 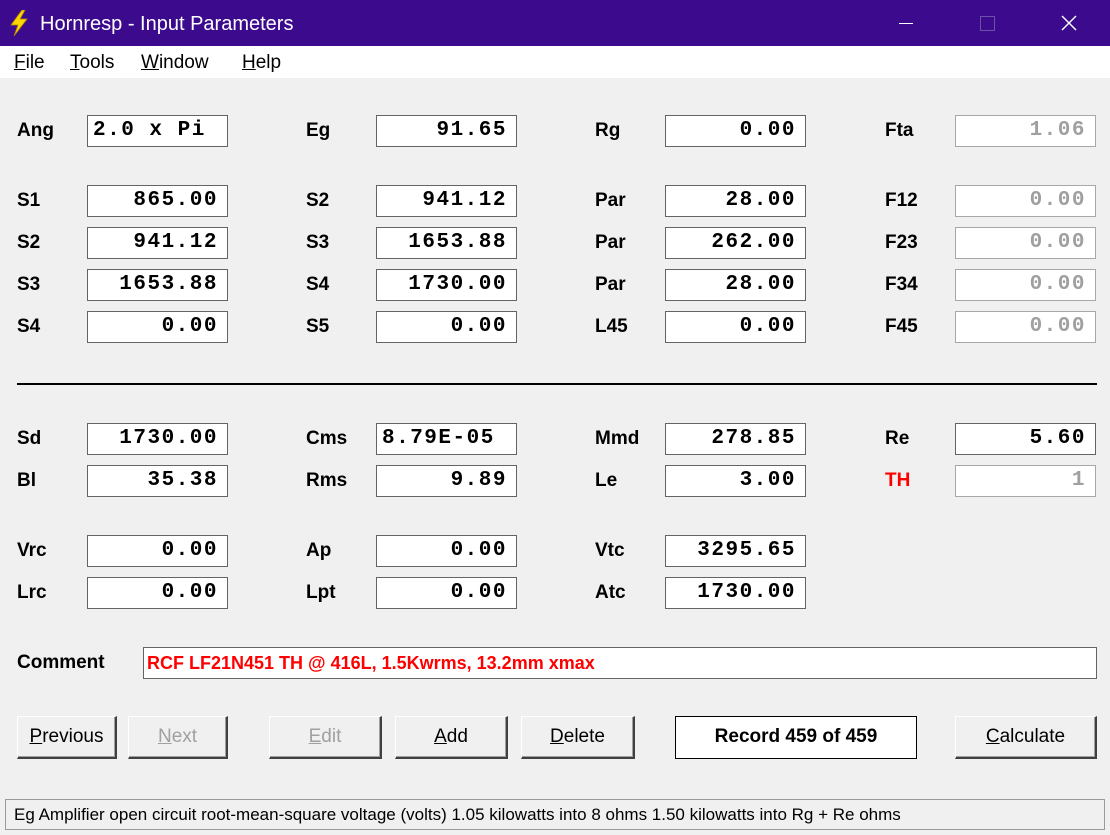 What do you see at coordinates (321, 592) in the screenshot?
I see `label-lpt: Lpt` at bounding box center [321, 592].